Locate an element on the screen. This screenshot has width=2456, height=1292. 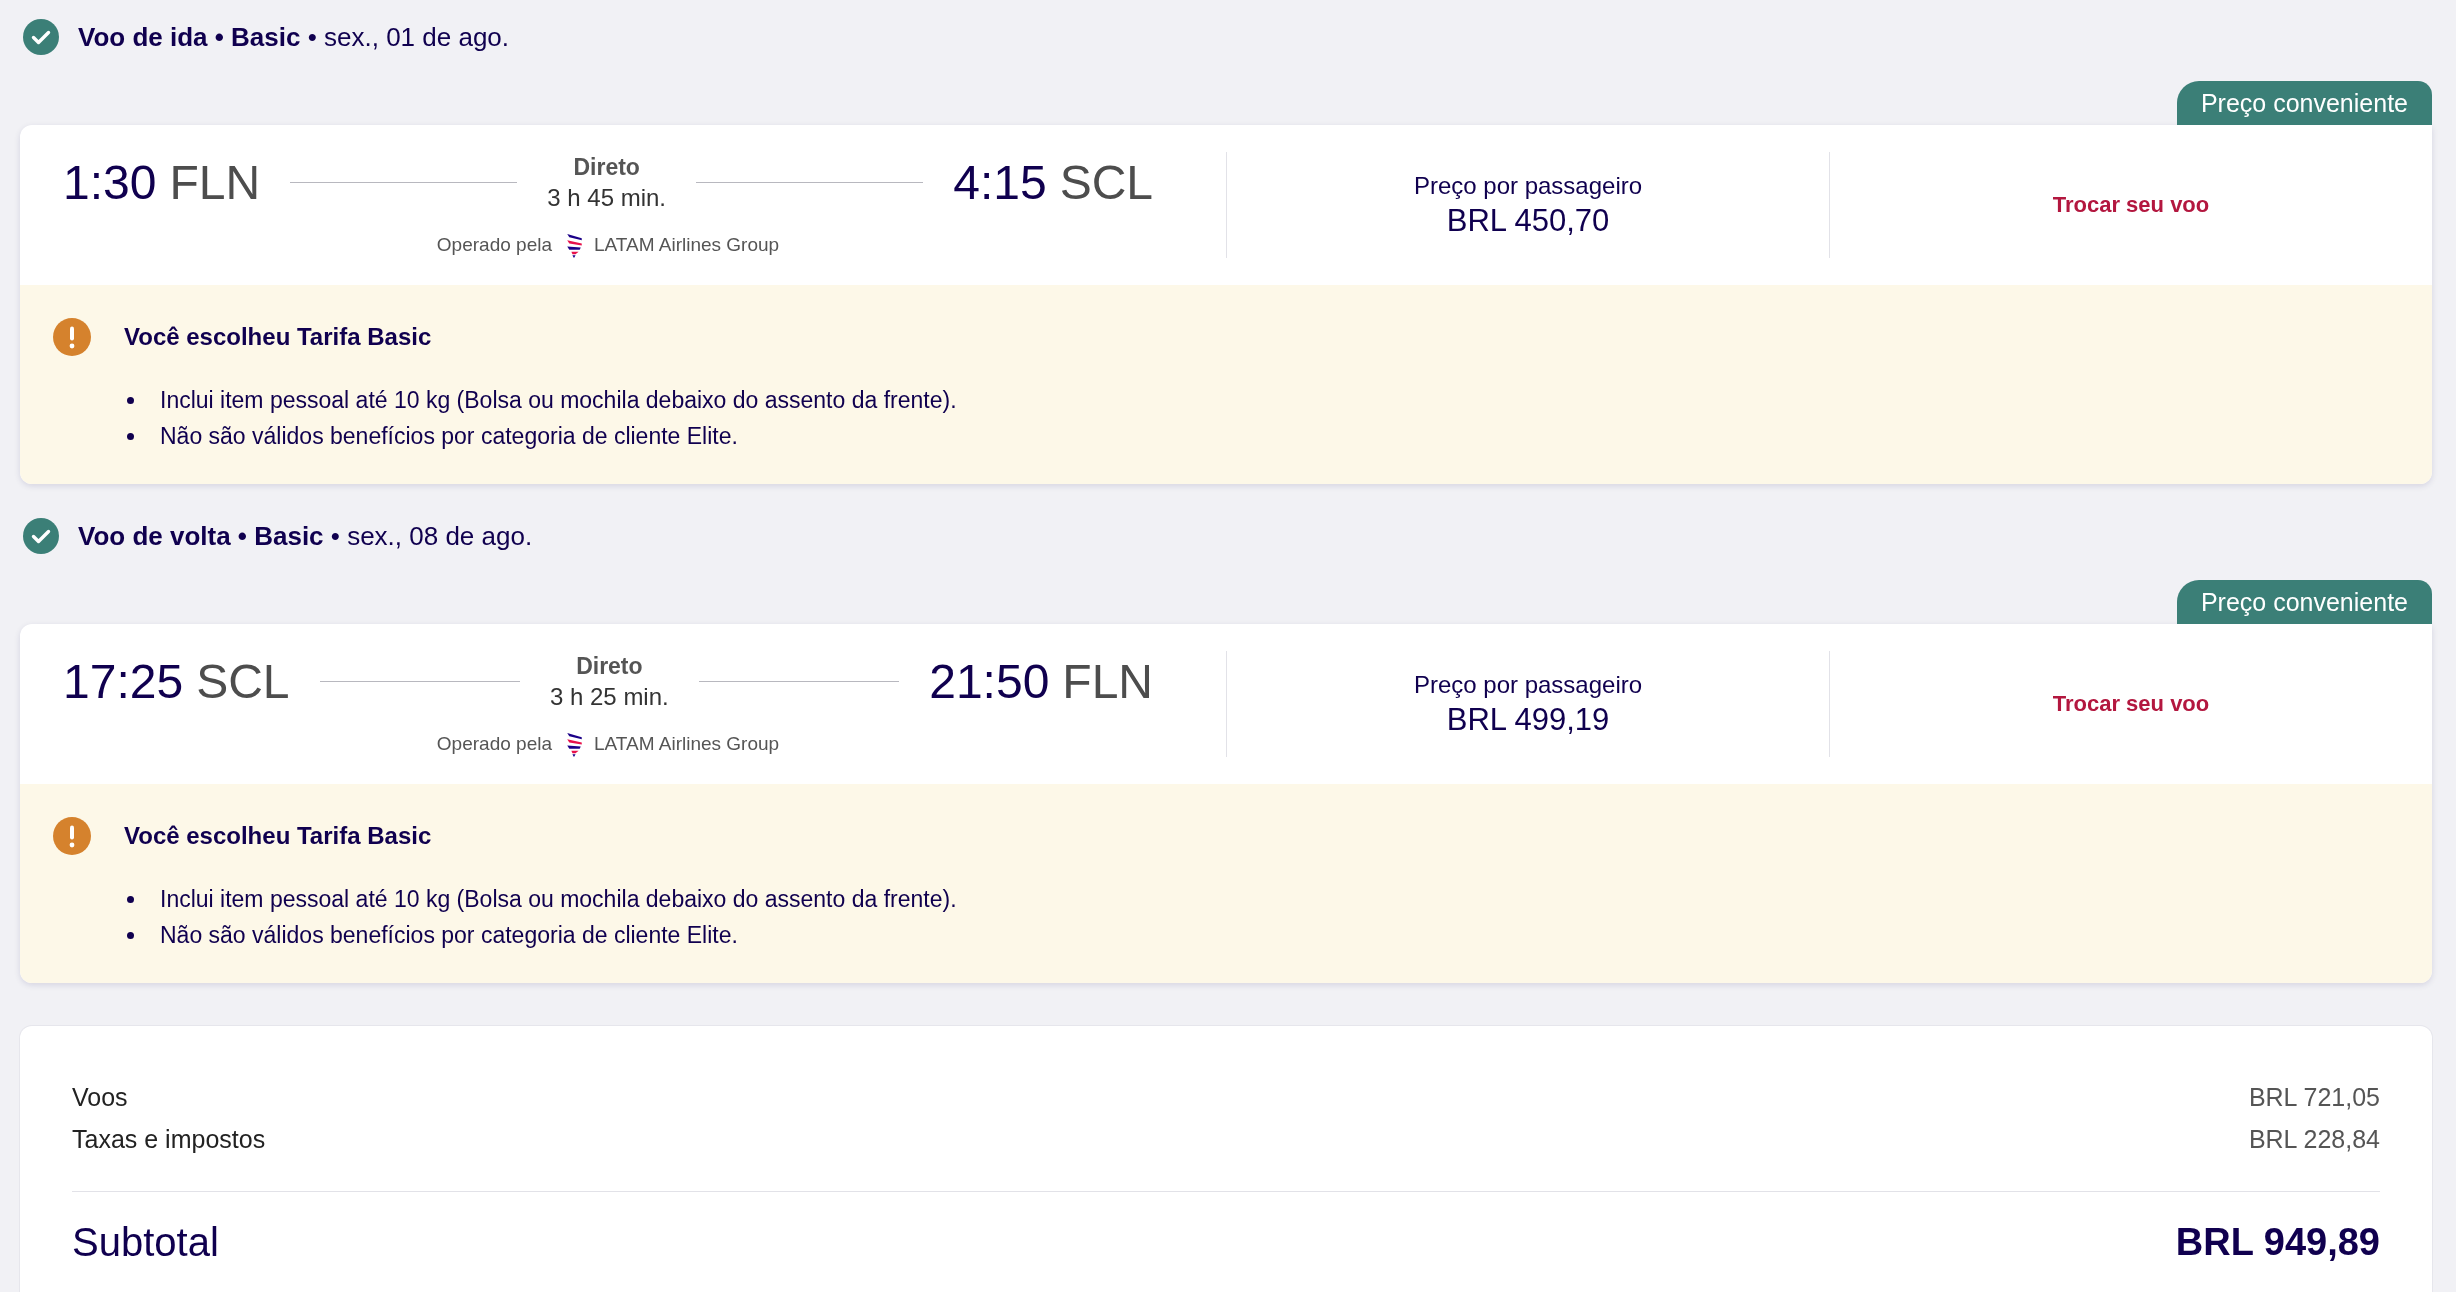
summary-value: BRL 721,05 is located at coordinates (2314, 1097).